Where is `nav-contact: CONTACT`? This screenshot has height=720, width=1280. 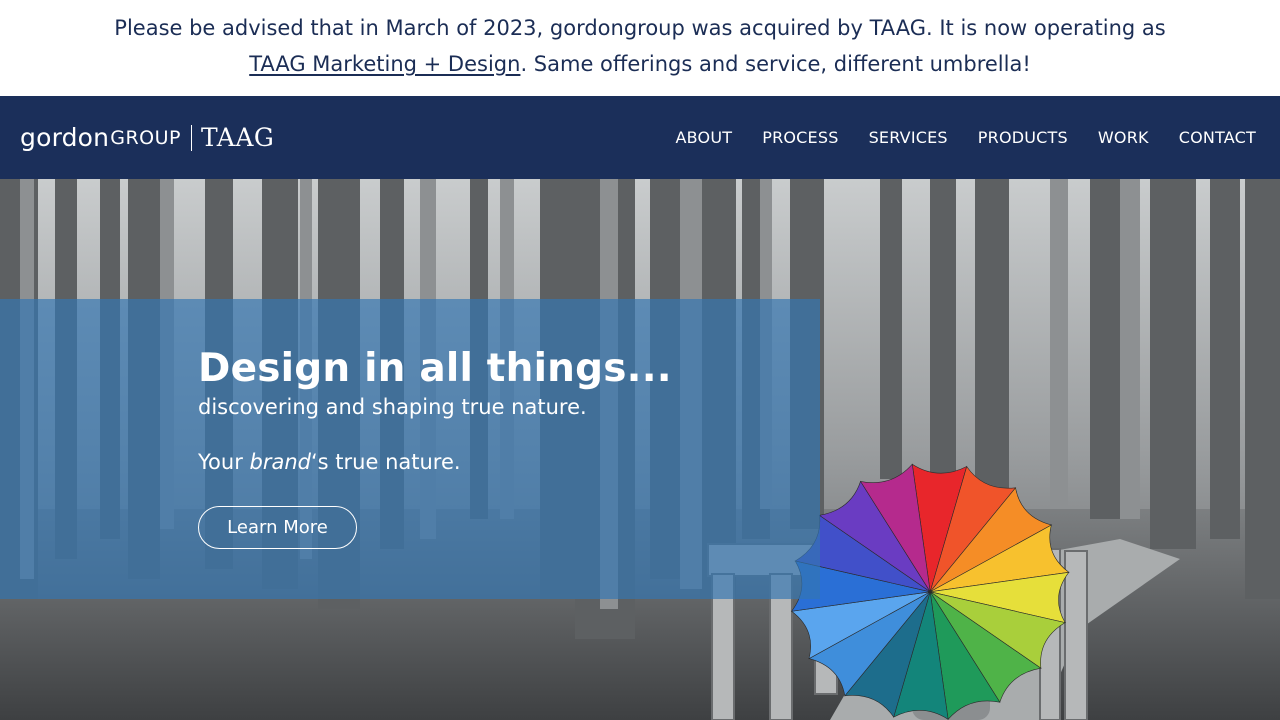
nav-contact: CONTACT is located at coordinates (1217, 137).